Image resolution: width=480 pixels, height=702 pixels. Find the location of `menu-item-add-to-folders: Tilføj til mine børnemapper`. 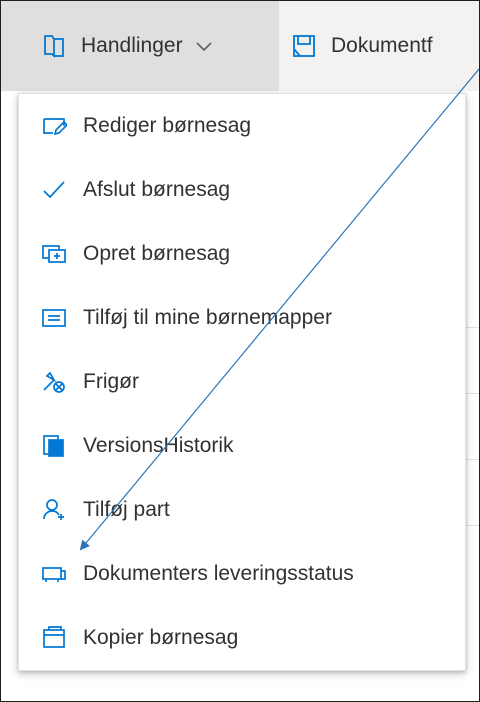

menu-item-add-to-folders: Tilføj til mine børnemapper is located at coordinates (242, 318).